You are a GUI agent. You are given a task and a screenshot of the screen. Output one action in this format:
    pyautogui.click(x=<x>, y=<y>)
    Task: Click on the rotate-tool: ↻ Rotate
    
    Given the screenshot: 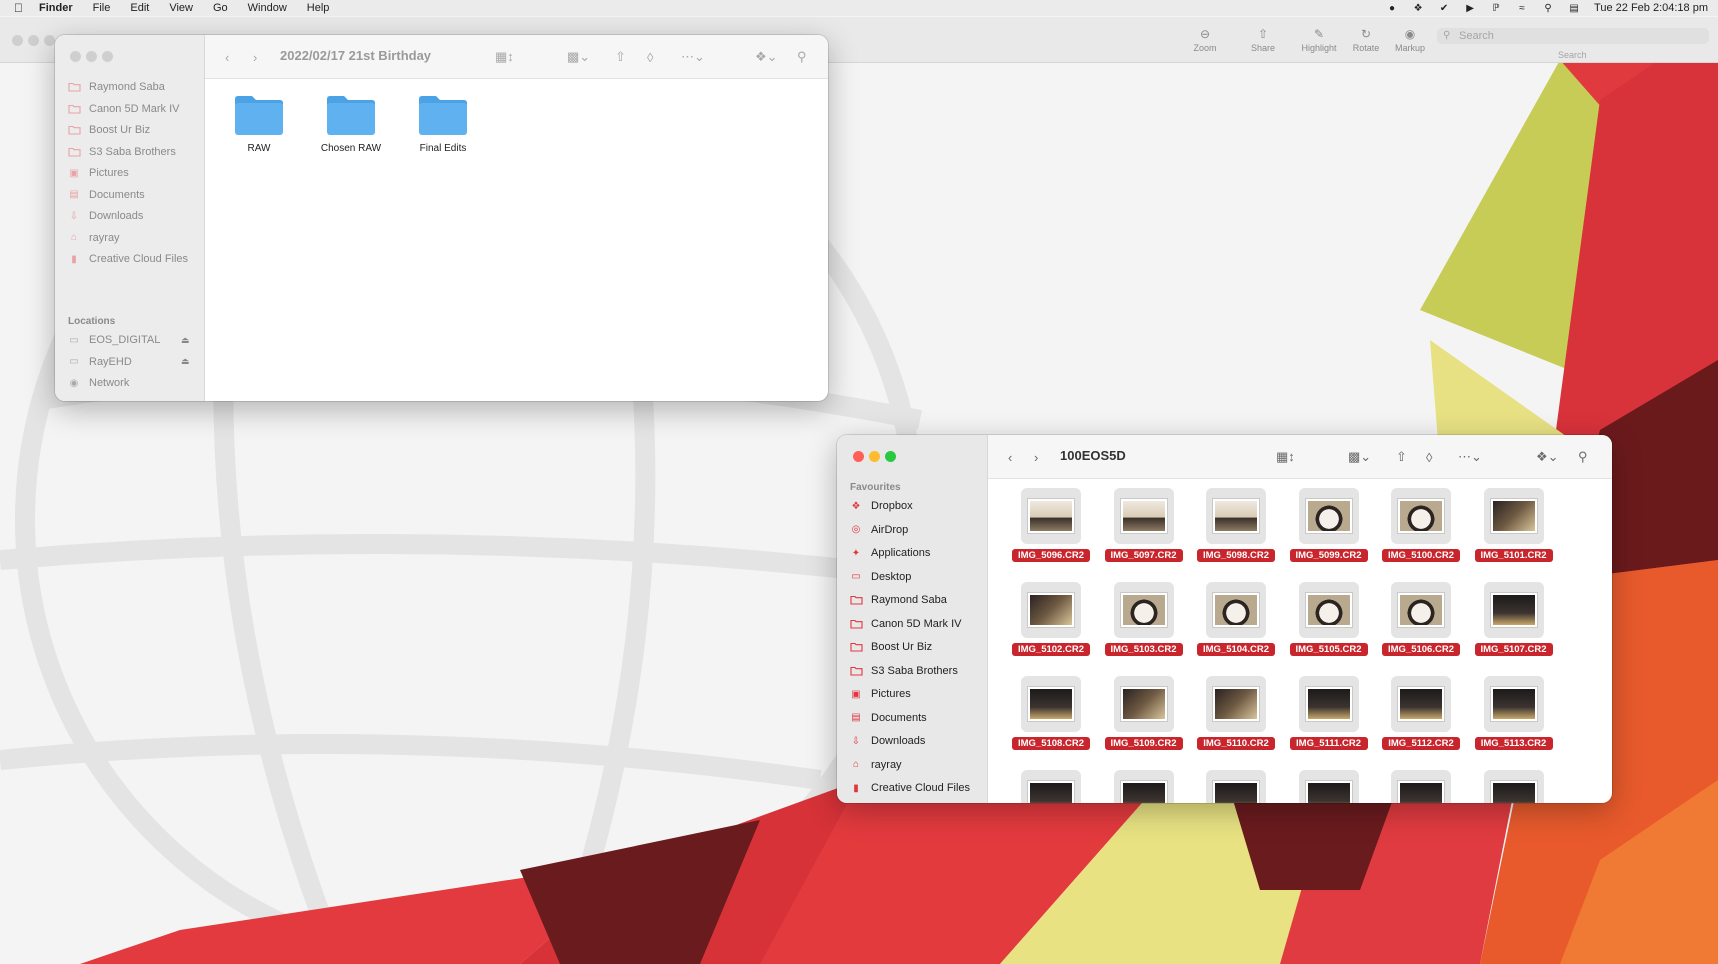 What is the action you would take?
    pyautogui.click(x=1366, y=40)
    